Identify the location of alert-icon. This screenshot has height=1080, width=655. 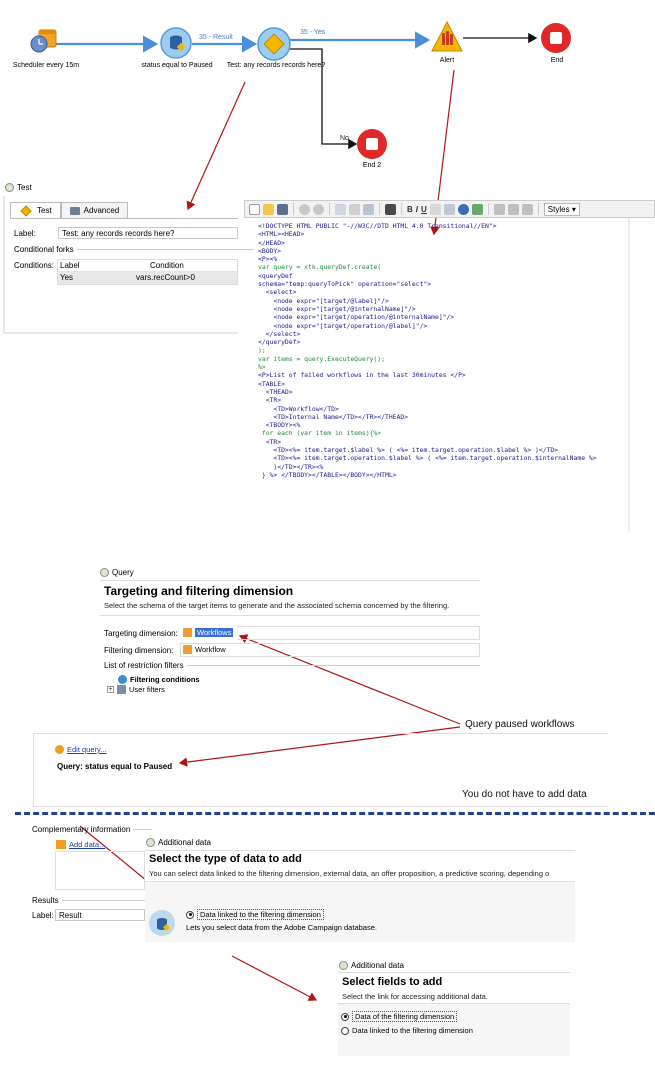
(447, 36).